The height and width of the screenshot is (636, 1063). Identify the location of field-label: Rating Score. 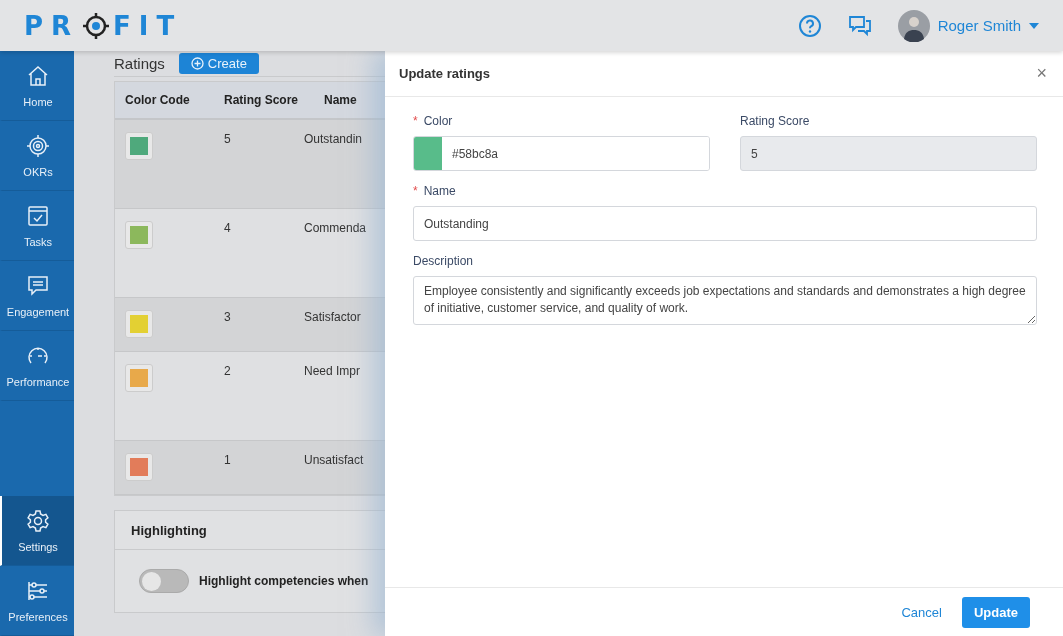
(775, 121).